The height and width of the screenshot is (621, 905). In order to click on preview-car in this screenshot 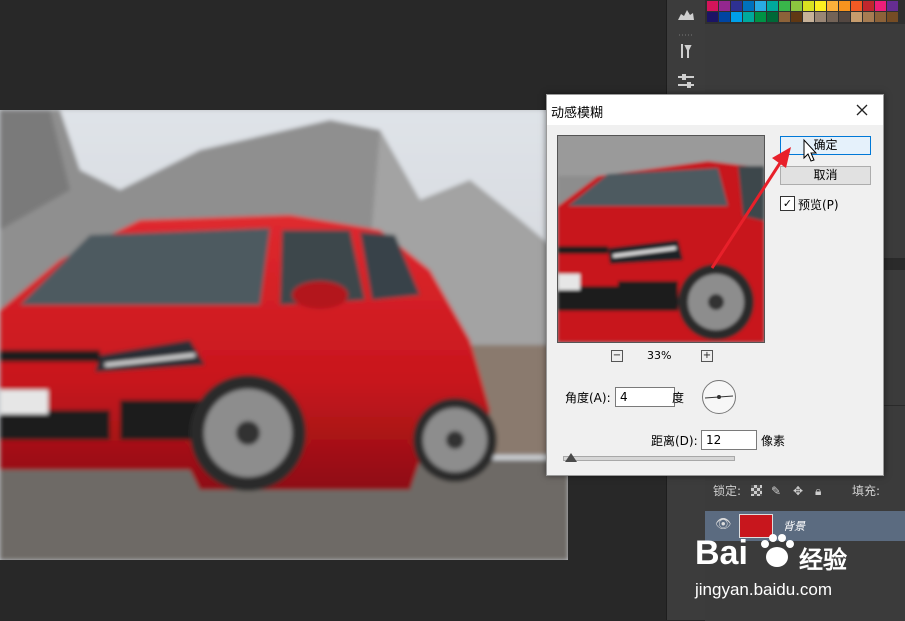, I will do `click(661, 239)`.